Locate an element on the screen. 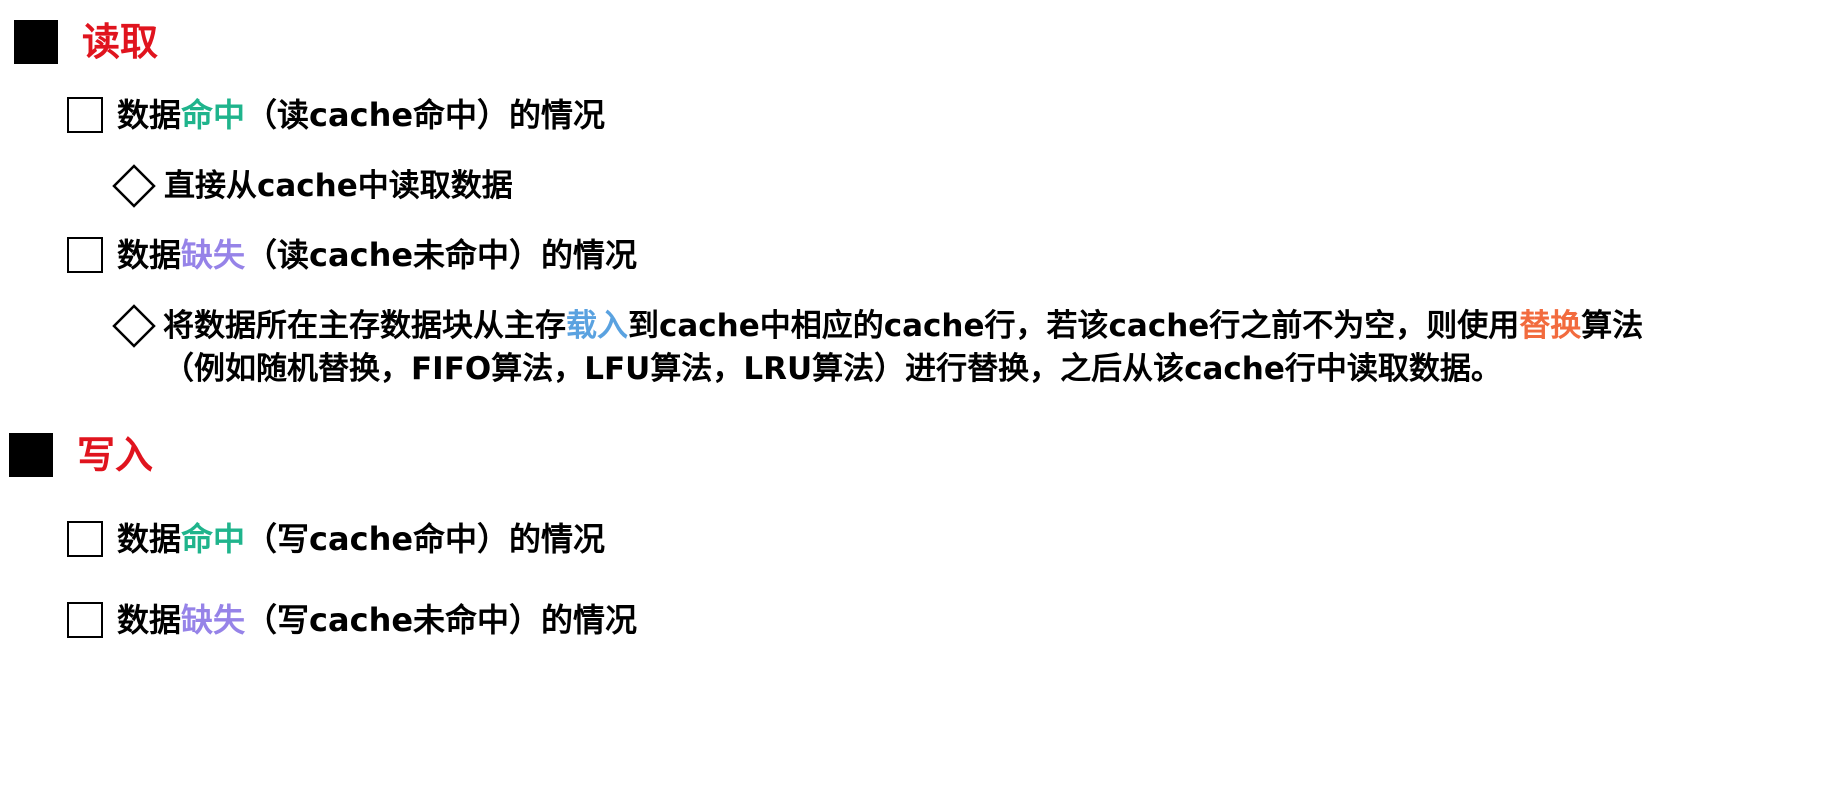 The height and width of the screenshot is (794, 1835). section-title: 写入 is located at coordinates (115, 455).